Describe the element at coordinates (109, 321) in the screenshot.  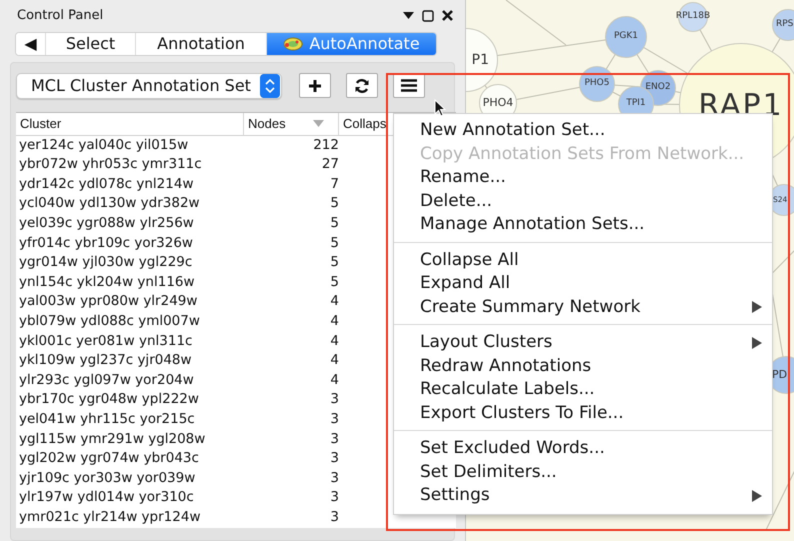
I see `table-cell-text: ybl079w ydl088c yml007w` at that location.